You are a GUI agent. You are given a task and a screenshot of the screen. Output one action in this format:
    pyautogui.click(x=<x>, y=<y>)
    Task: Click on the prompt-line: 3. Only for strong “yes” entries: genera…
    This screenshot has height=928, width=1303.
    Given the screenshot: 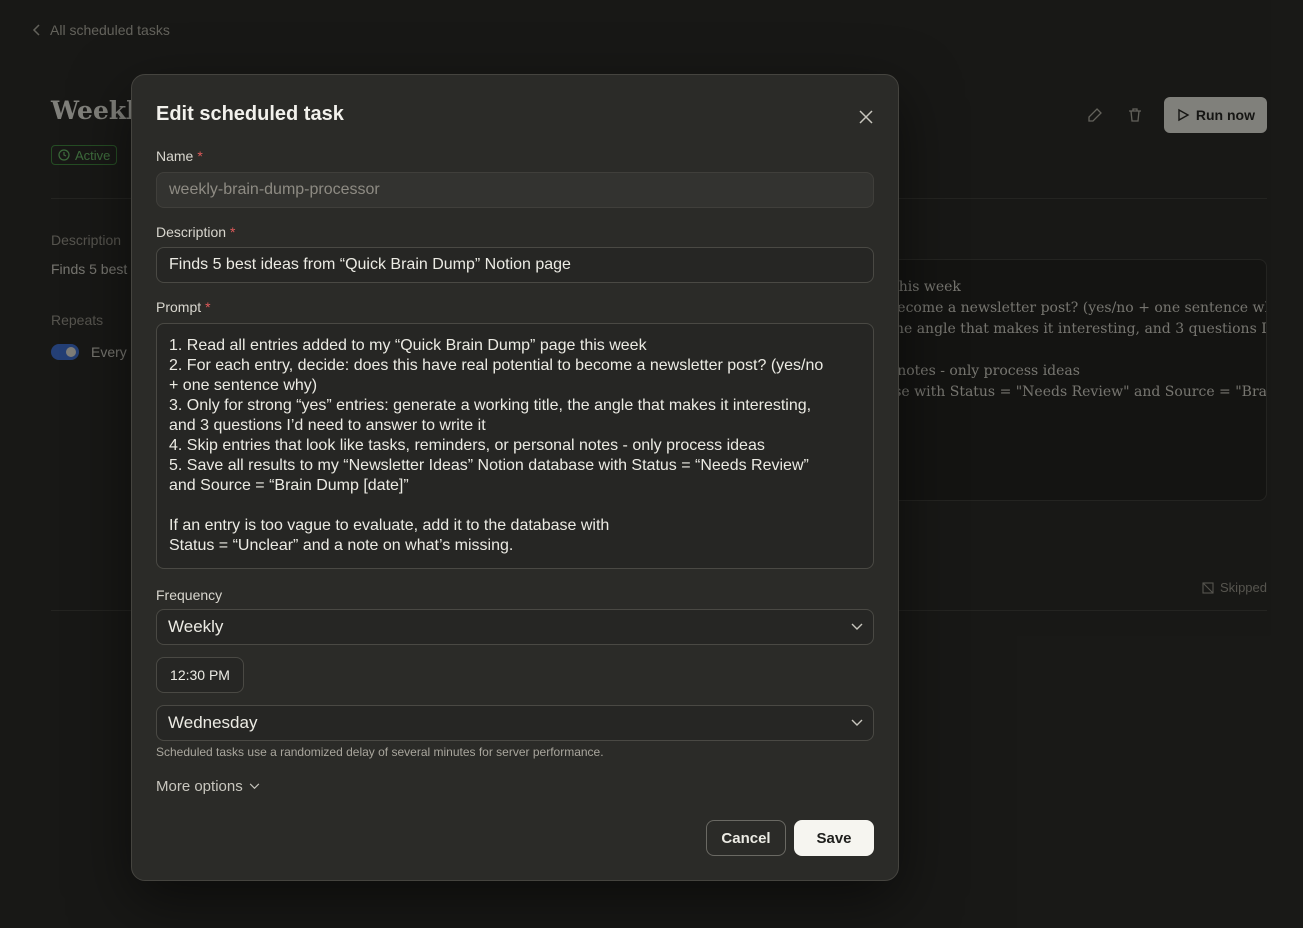 What is the action you would take?
    pyautogui.click(x=490, y=405)
    